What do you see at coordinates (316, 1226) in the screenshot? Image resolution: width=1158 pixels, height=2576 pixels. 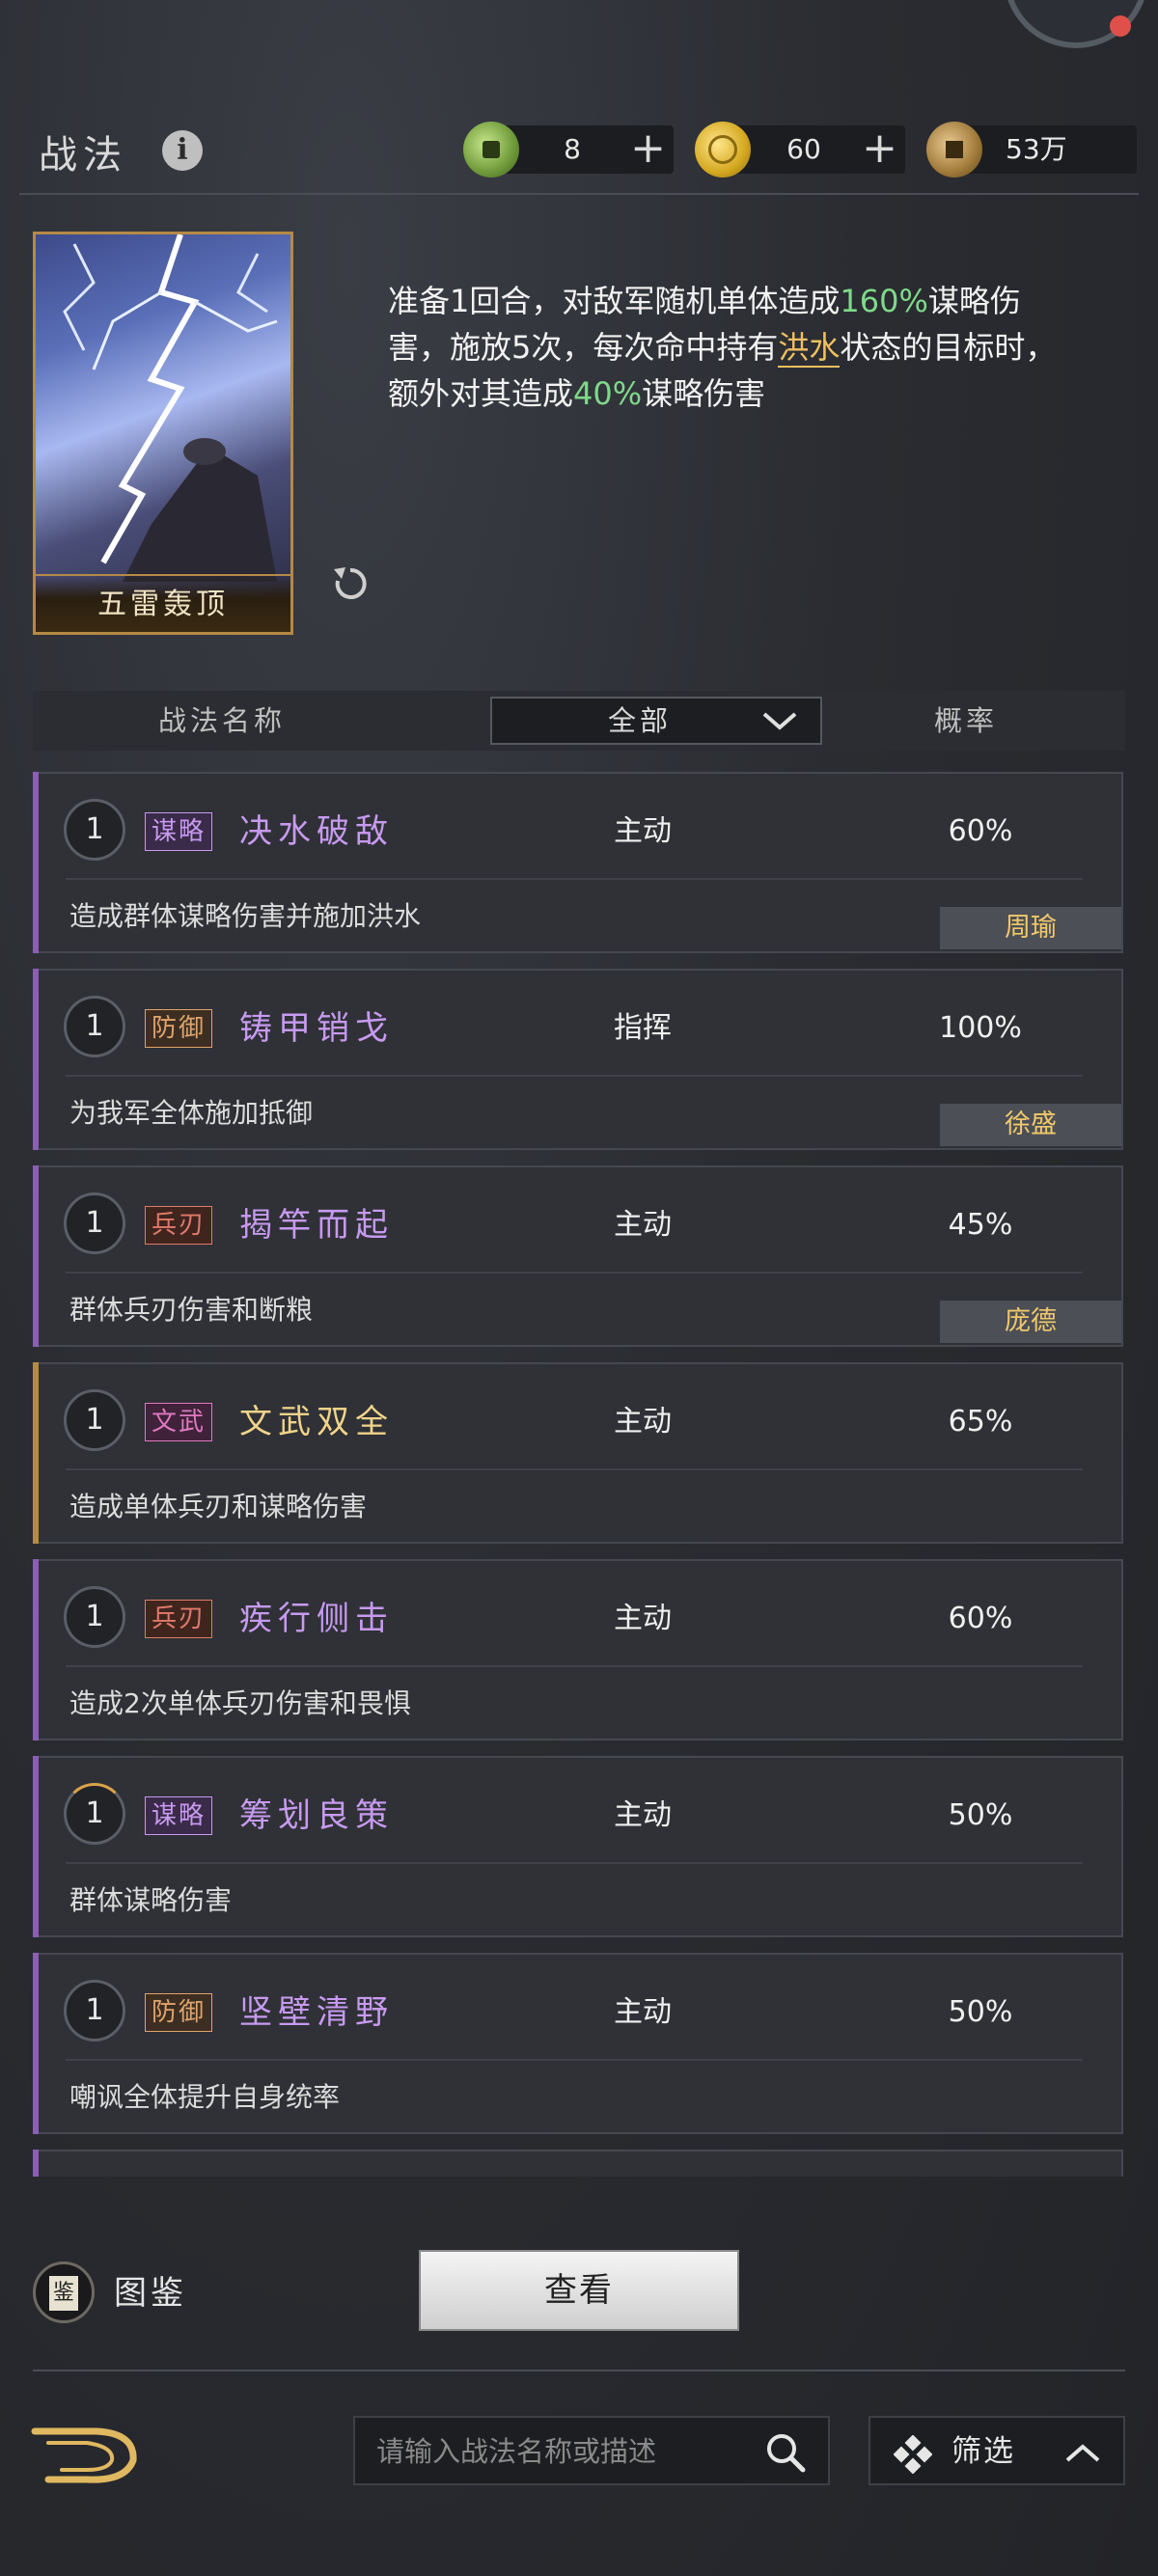 I see `skill-name: 揭竿而起` at bounding box center [316, 1226].